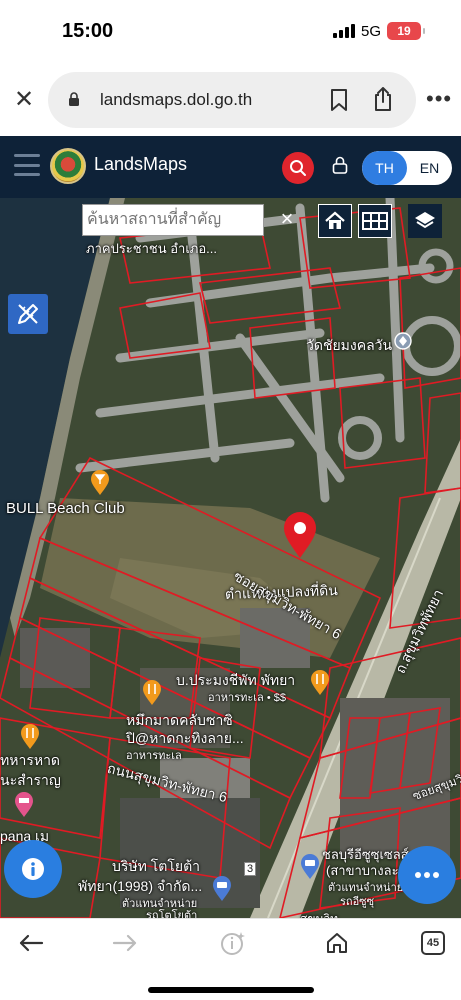  I want to click on pencil-ruler-icon, so click(28, 314).